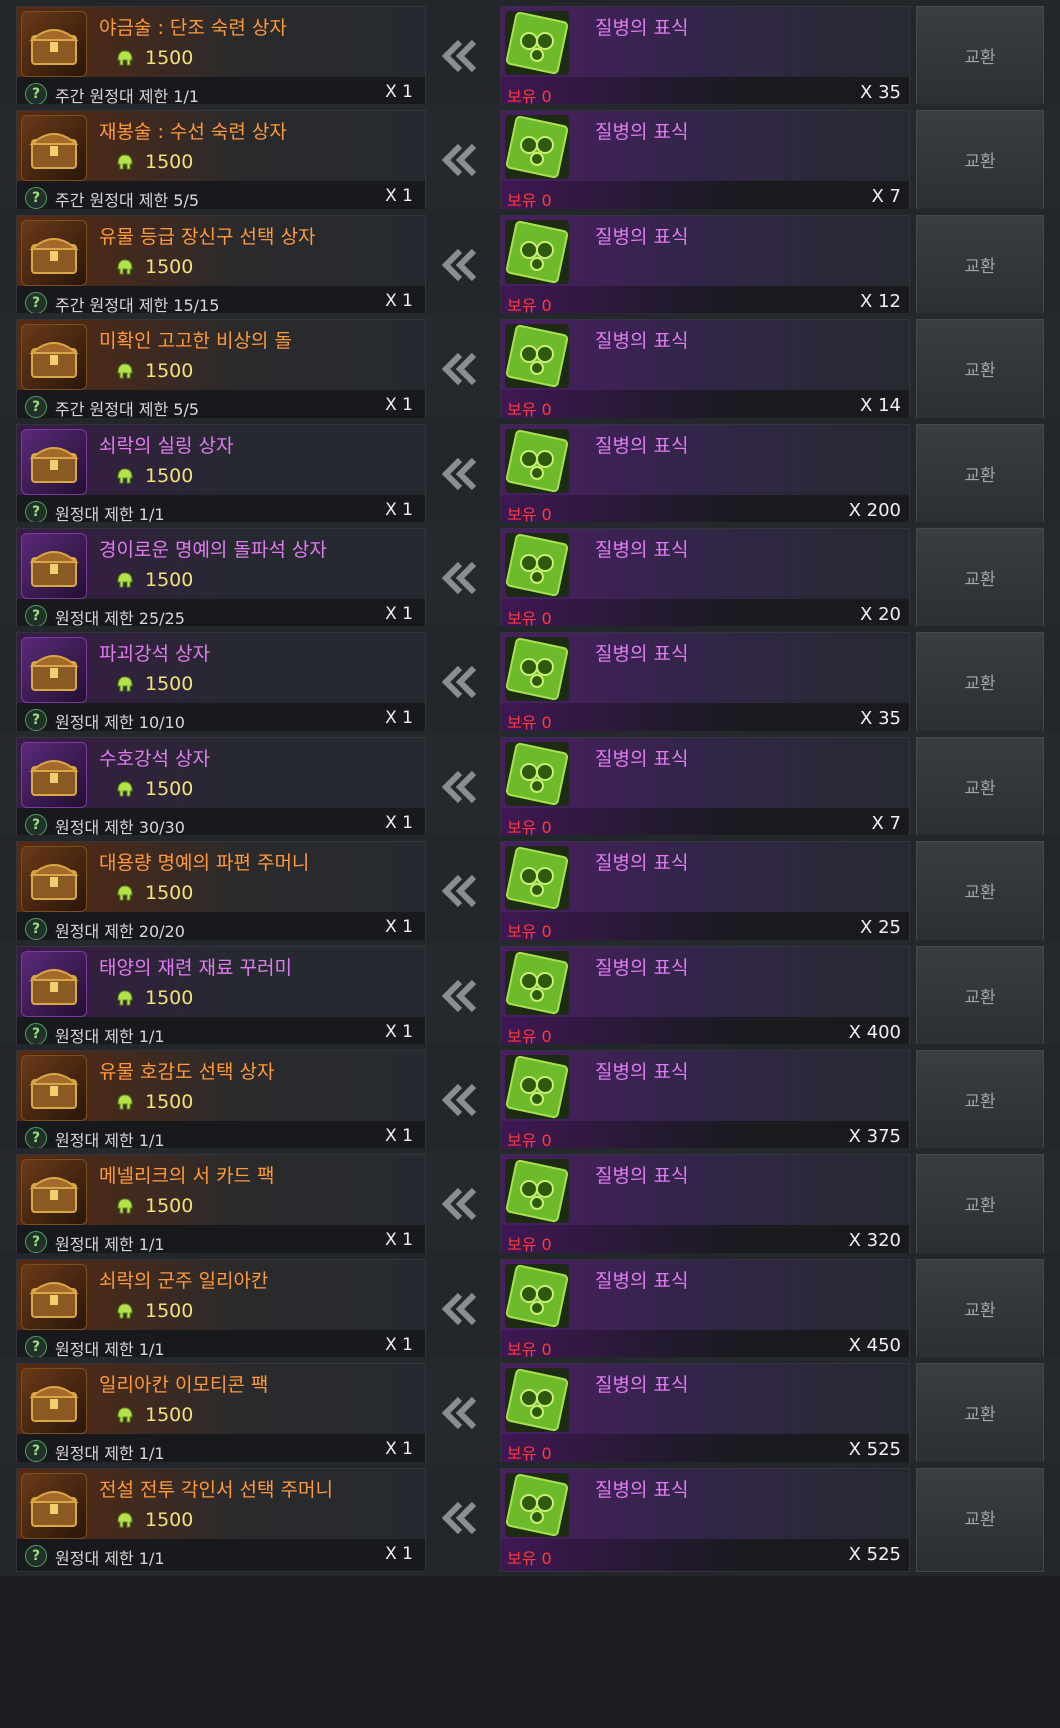 The width and height of the screenshot is (1060, 1728). What do you see at coordinates (705, 1102) in the screenshot?
I see `cost-item-panel: 질병의 표식 보유 0 X 375` at bounding box center [705, 1102].